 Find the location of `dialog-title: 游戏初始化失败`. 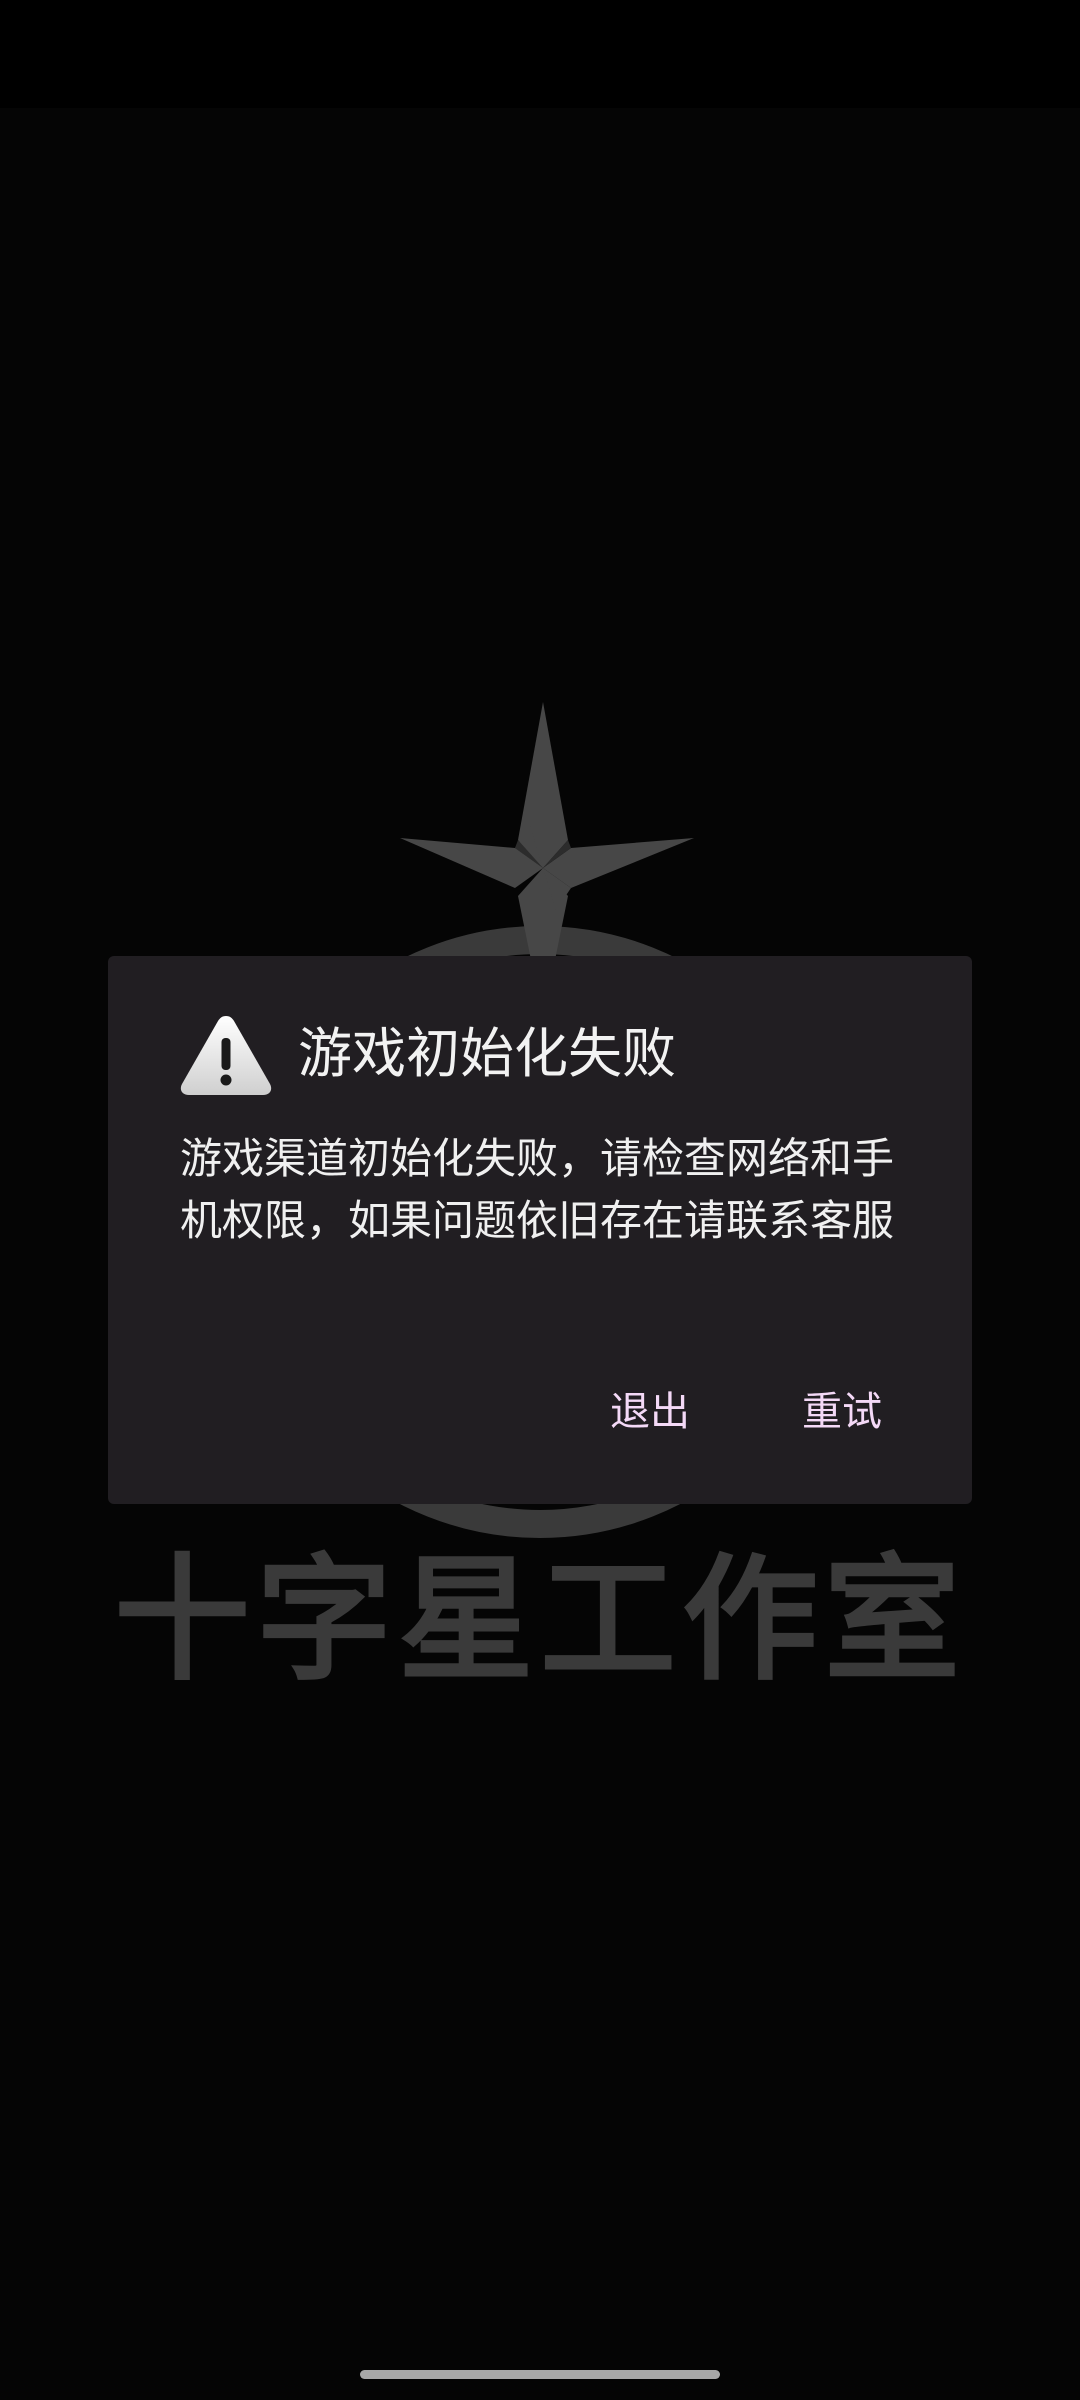

dialog-title: 游戏初始化失败 is located at coordinates (487, 1053).